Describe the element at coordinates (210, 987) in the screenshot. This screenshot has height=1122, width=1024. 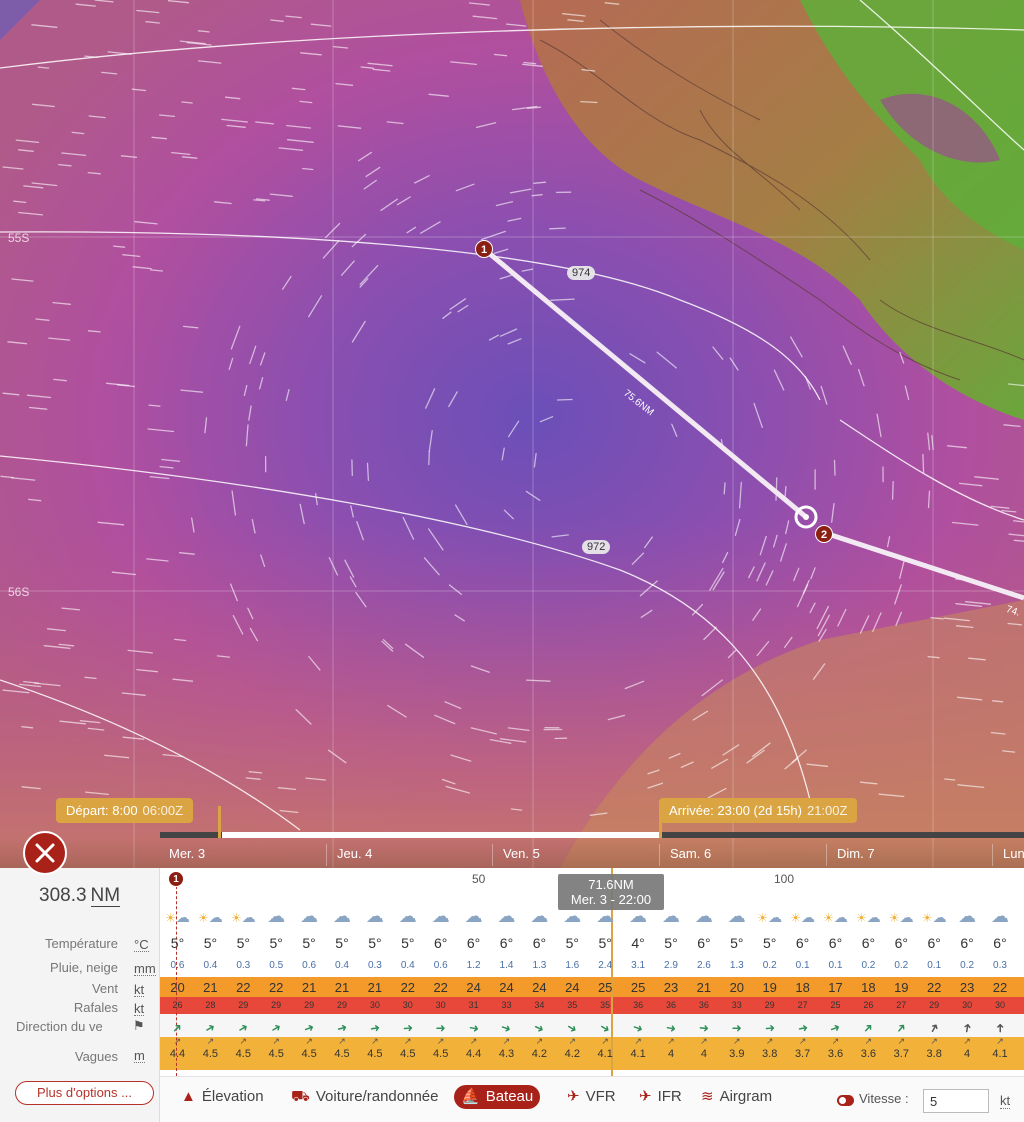
I see `wind-value: 21` at that location.